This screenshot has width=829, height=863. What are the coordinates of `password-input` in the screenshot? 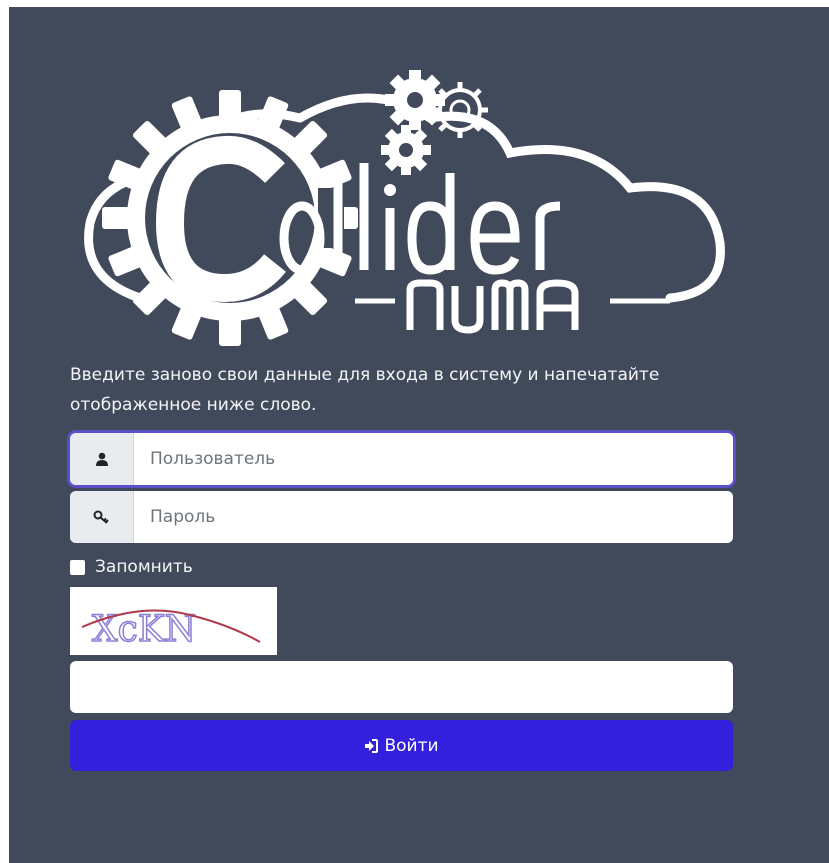 It's located at (433, 517).